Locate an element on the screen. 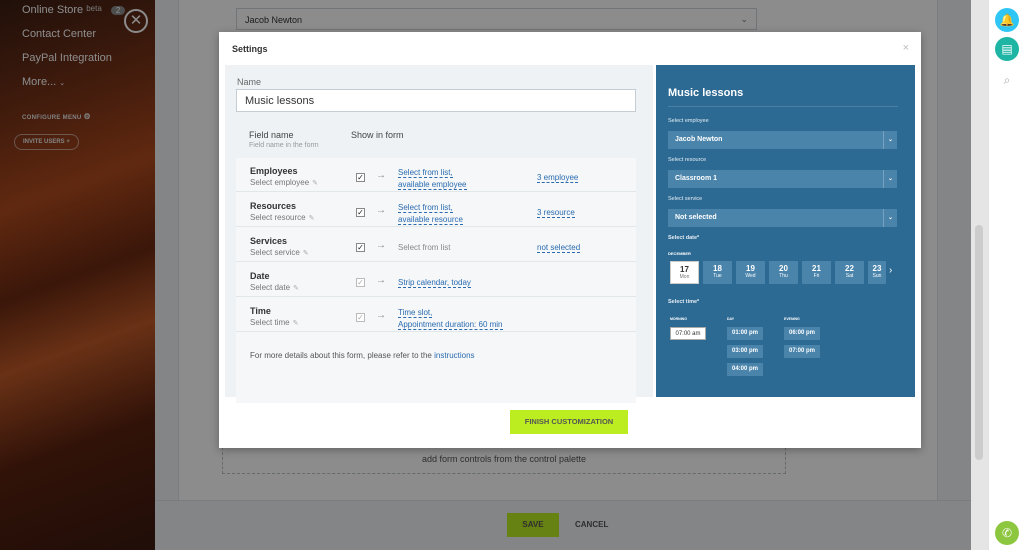 The width and height of the screenshot is (1024, 550). time-slot: 04:00 pm is located at coordinates (745, 369).